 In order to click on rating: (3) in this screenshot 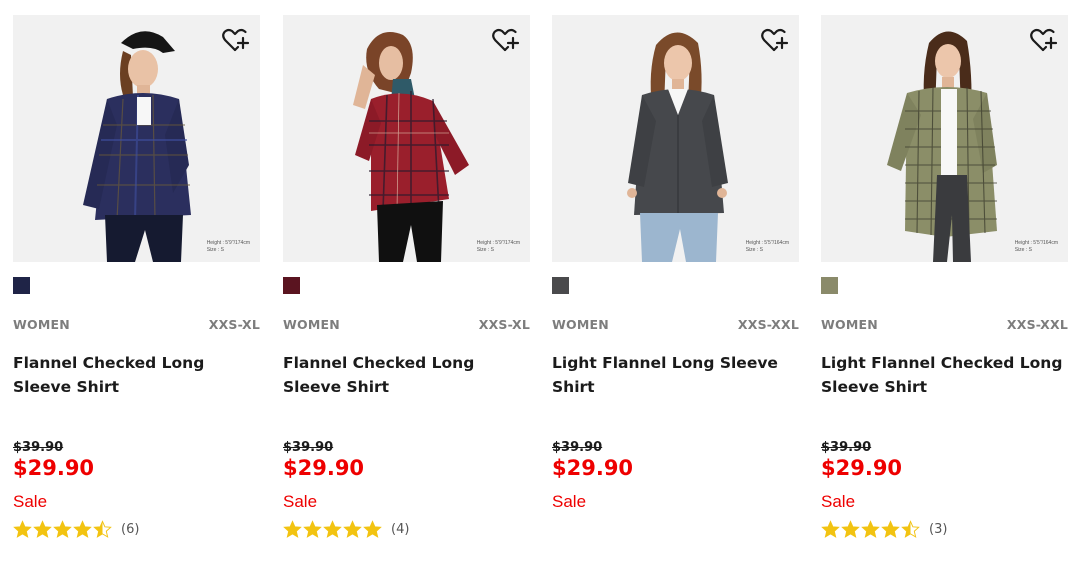, I will do `click(884, 529)`.